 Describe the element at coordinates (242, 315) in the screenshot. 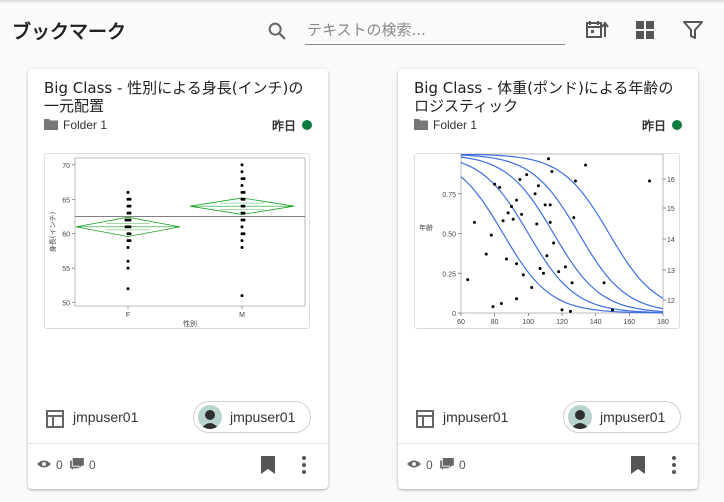

I see `x-tick-label: M` at that location.